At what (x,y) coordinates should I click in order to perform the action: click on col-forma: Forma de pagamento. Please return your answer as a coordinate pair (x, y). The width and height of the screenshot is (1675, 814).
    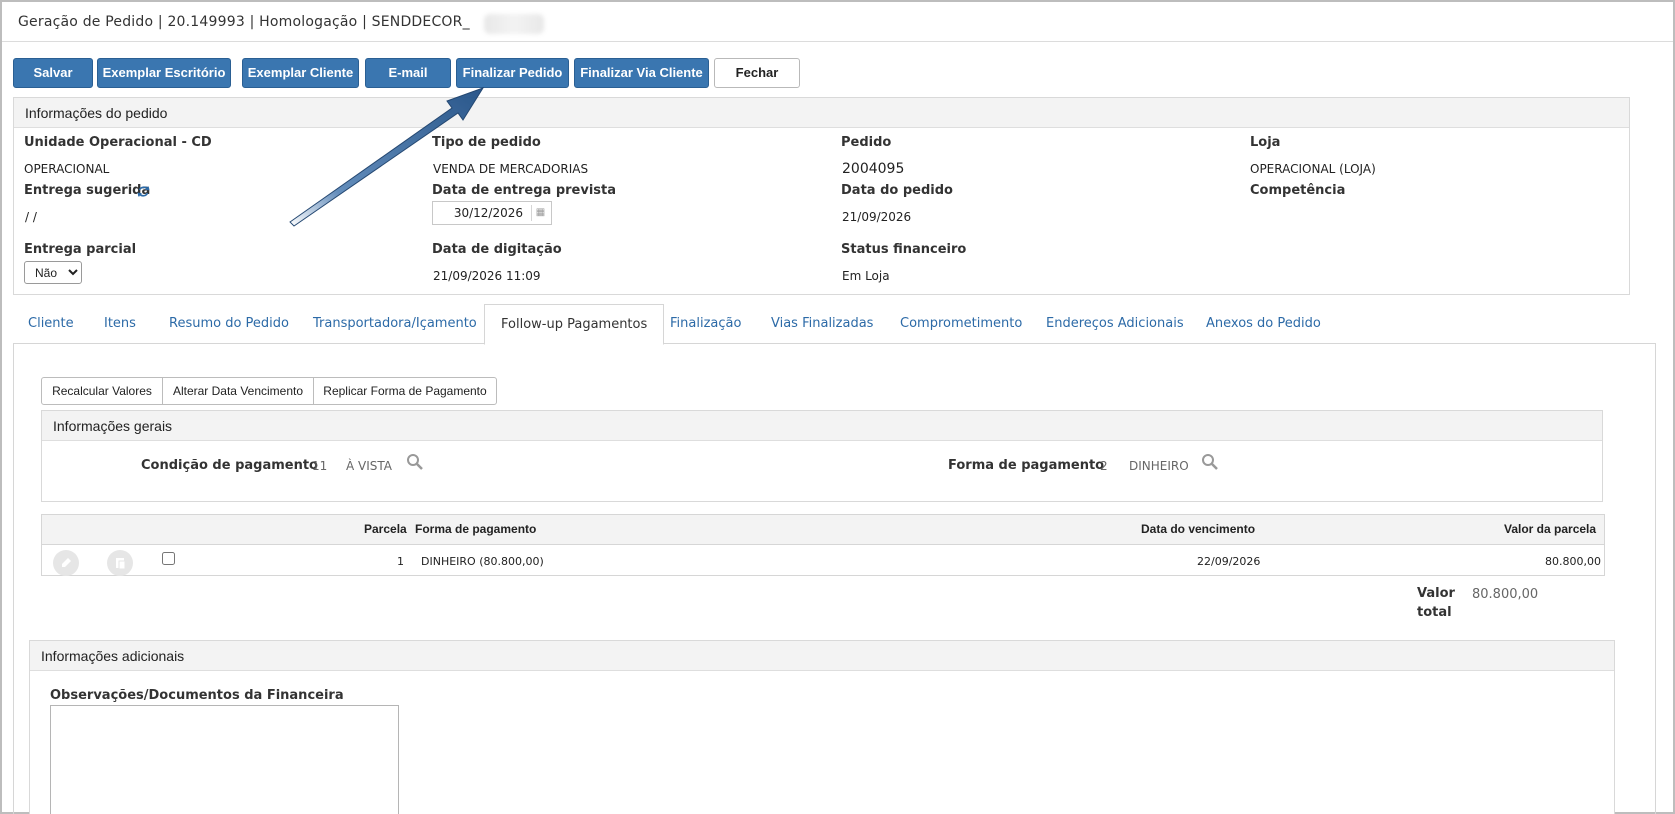
    Looking at the image, I should click on (476, 529).